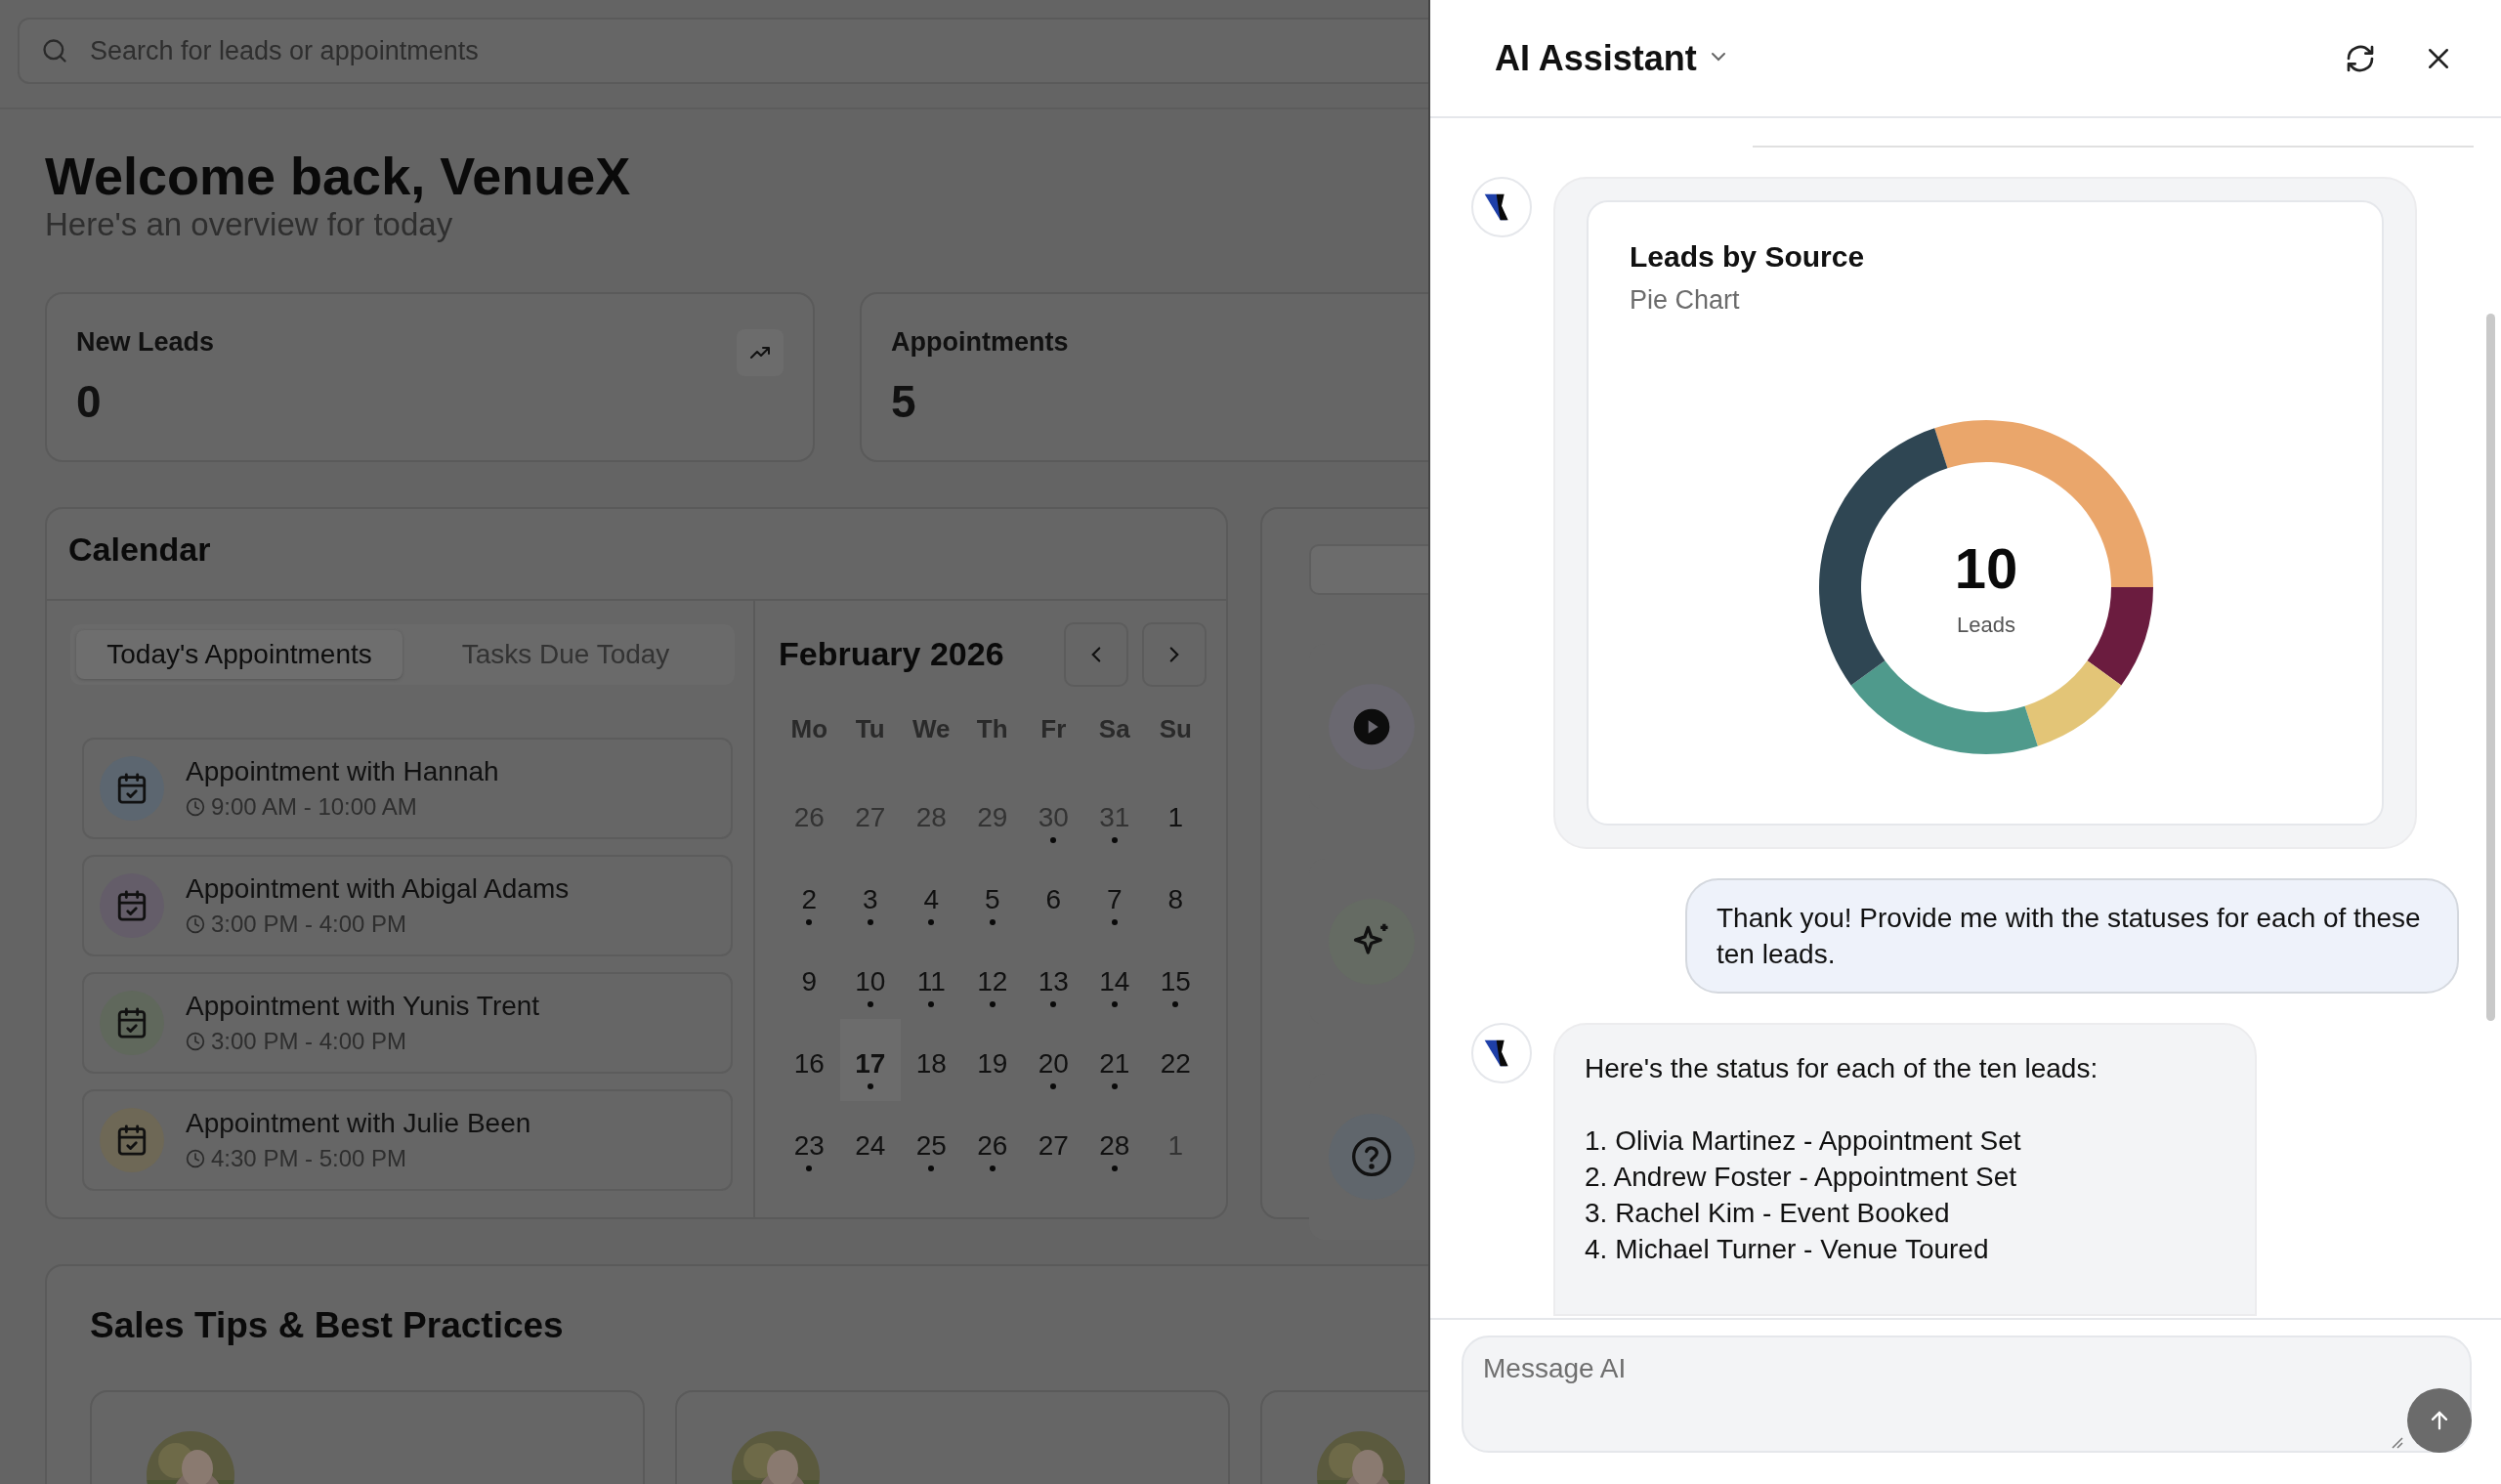 This screenshot has height=1484, width=2501. I want to click on calendar-day: 14, so click(1114, 977).